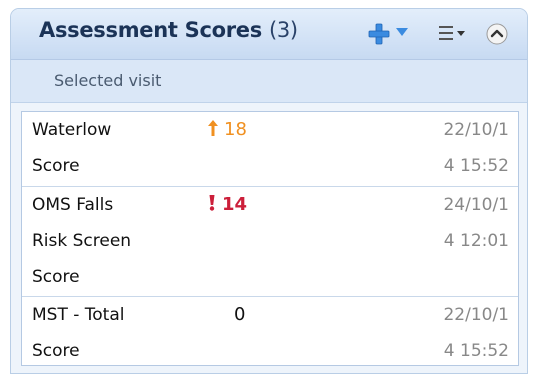  I want to click on assessment-name-line: OMS Falls, so click(73, 205).